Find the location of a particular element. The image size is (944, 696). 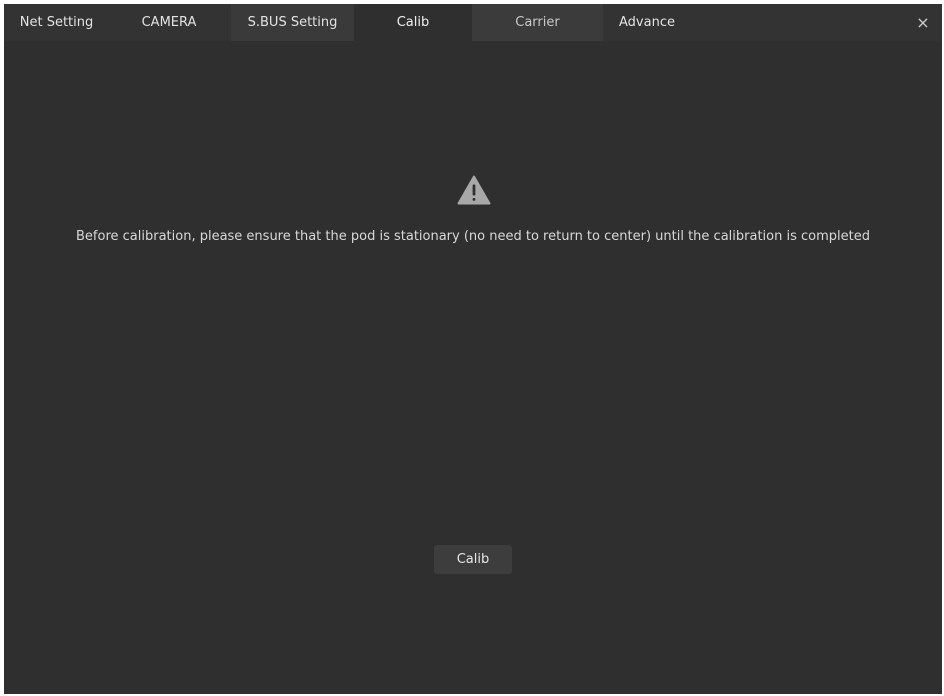

calib-button: Calib is located at coordinates (473, 559).